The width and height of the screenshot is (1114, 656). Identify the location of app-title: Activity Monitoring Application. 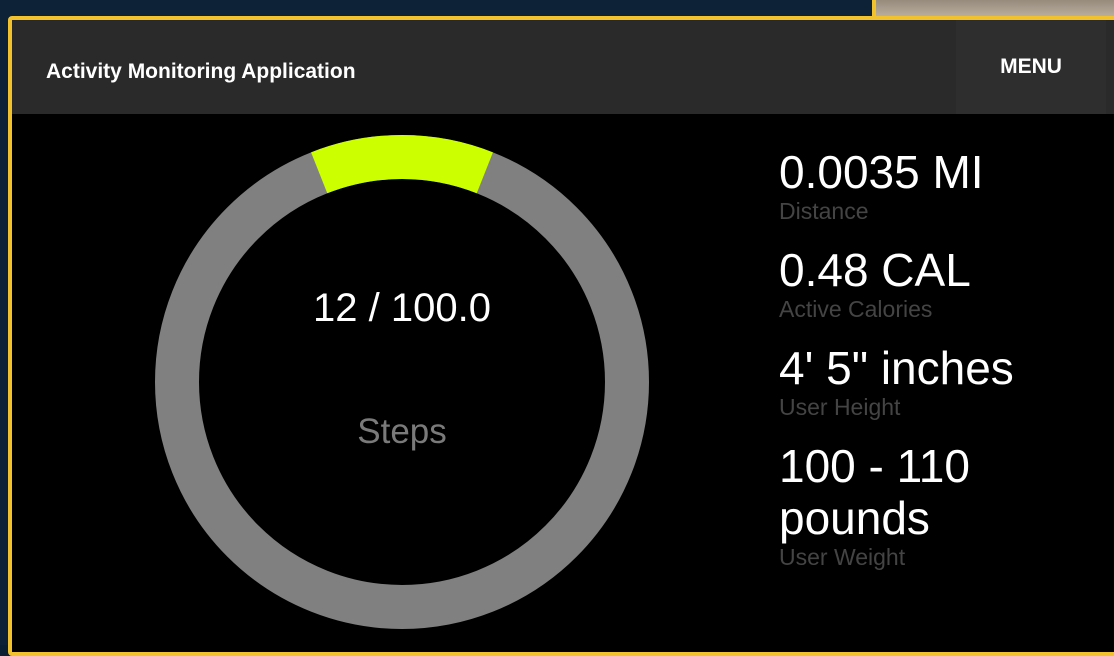
(201, 71).